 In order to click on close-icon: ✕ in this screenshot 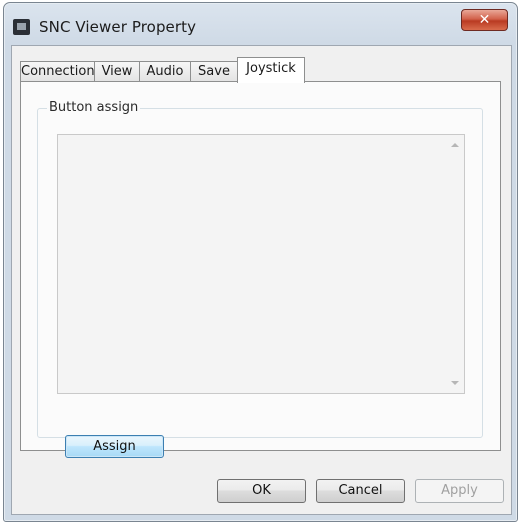, I will do `click(484, 20)`.